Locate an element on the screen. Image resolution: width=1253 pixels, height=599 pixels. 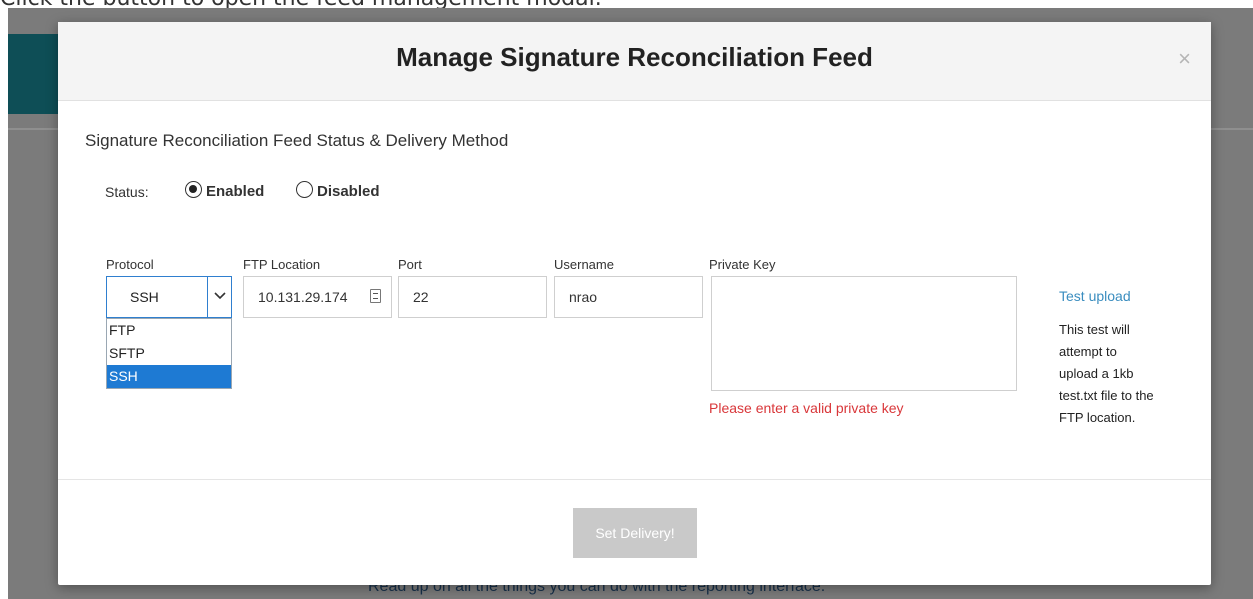
status-disabled-label: Disabled is located at coordinates (348, 191).